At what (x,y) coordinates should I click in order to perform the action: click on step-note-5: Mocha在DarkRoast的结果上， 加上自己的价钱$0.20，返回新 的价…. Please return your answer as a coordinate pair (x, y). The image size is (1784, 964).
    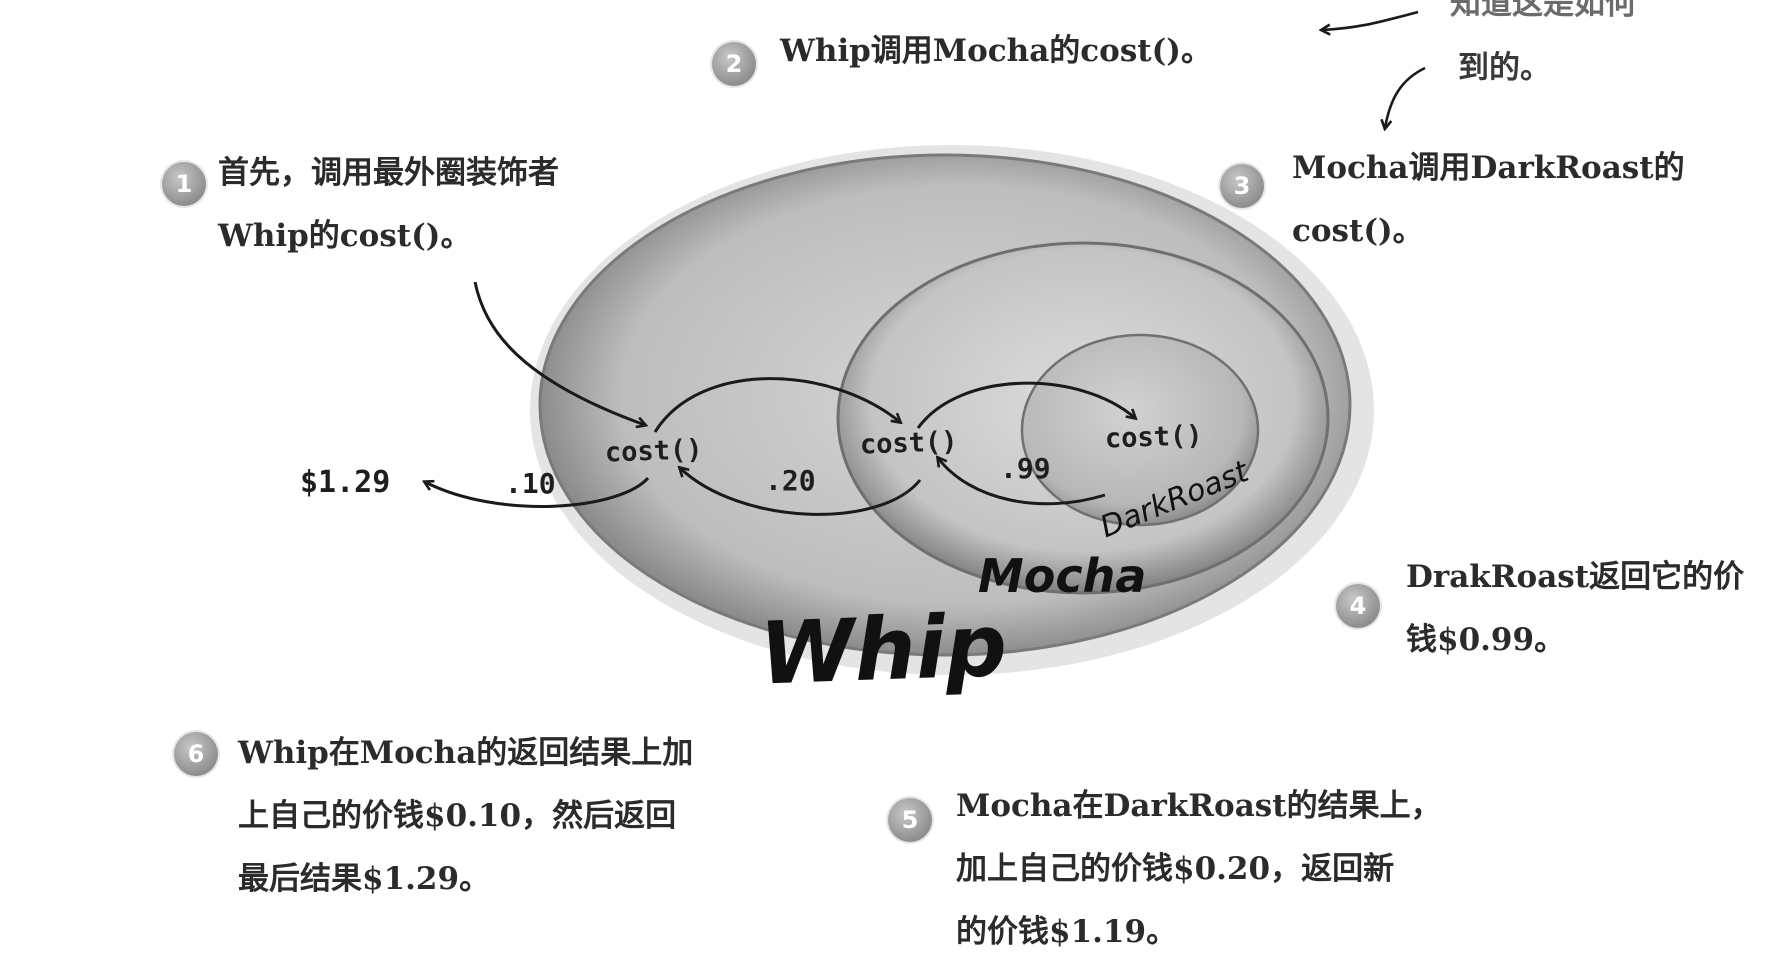
    Looking at the image, I should click on (1199, 869).